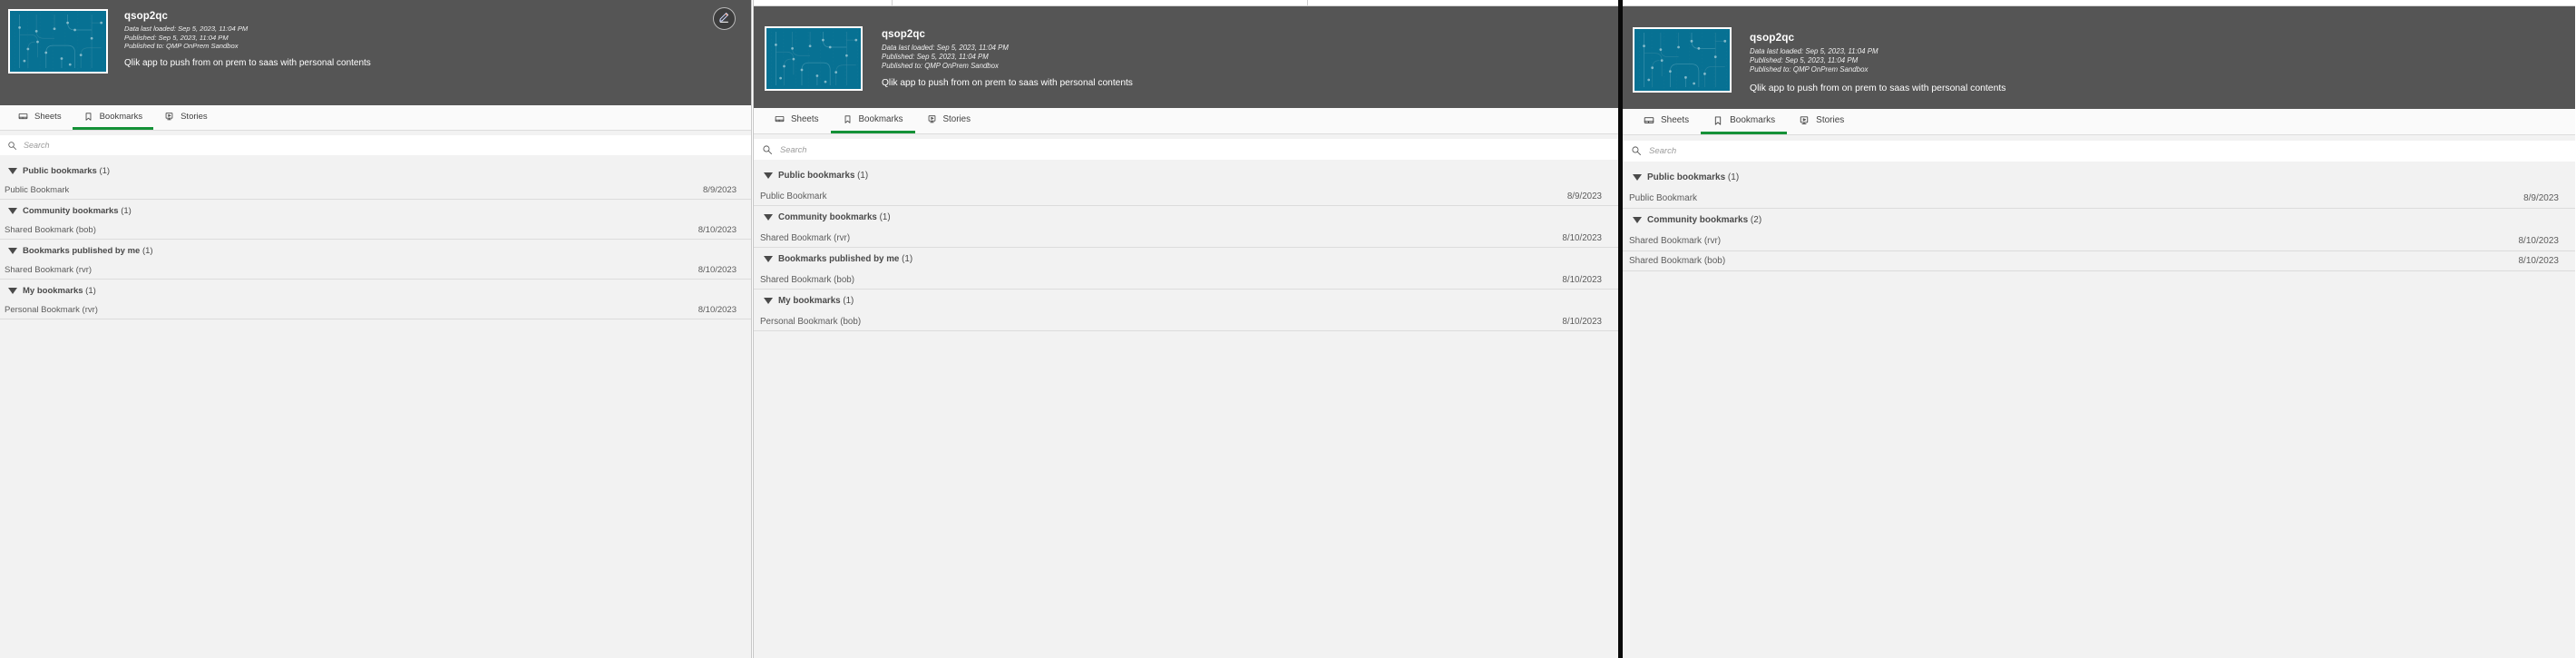 The image size is (2576, 658). I want to click on bookmark-icon, so click(848, 119).